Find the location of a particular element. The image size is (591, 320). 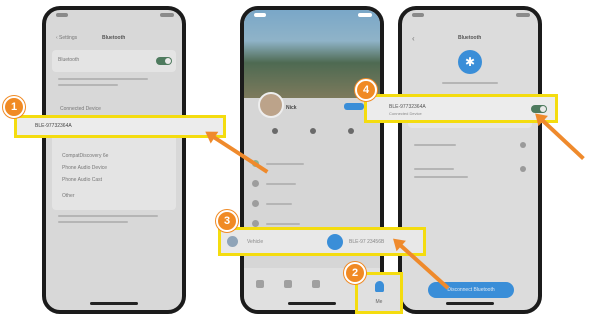

footer-line is located at coordinates (108, 216).